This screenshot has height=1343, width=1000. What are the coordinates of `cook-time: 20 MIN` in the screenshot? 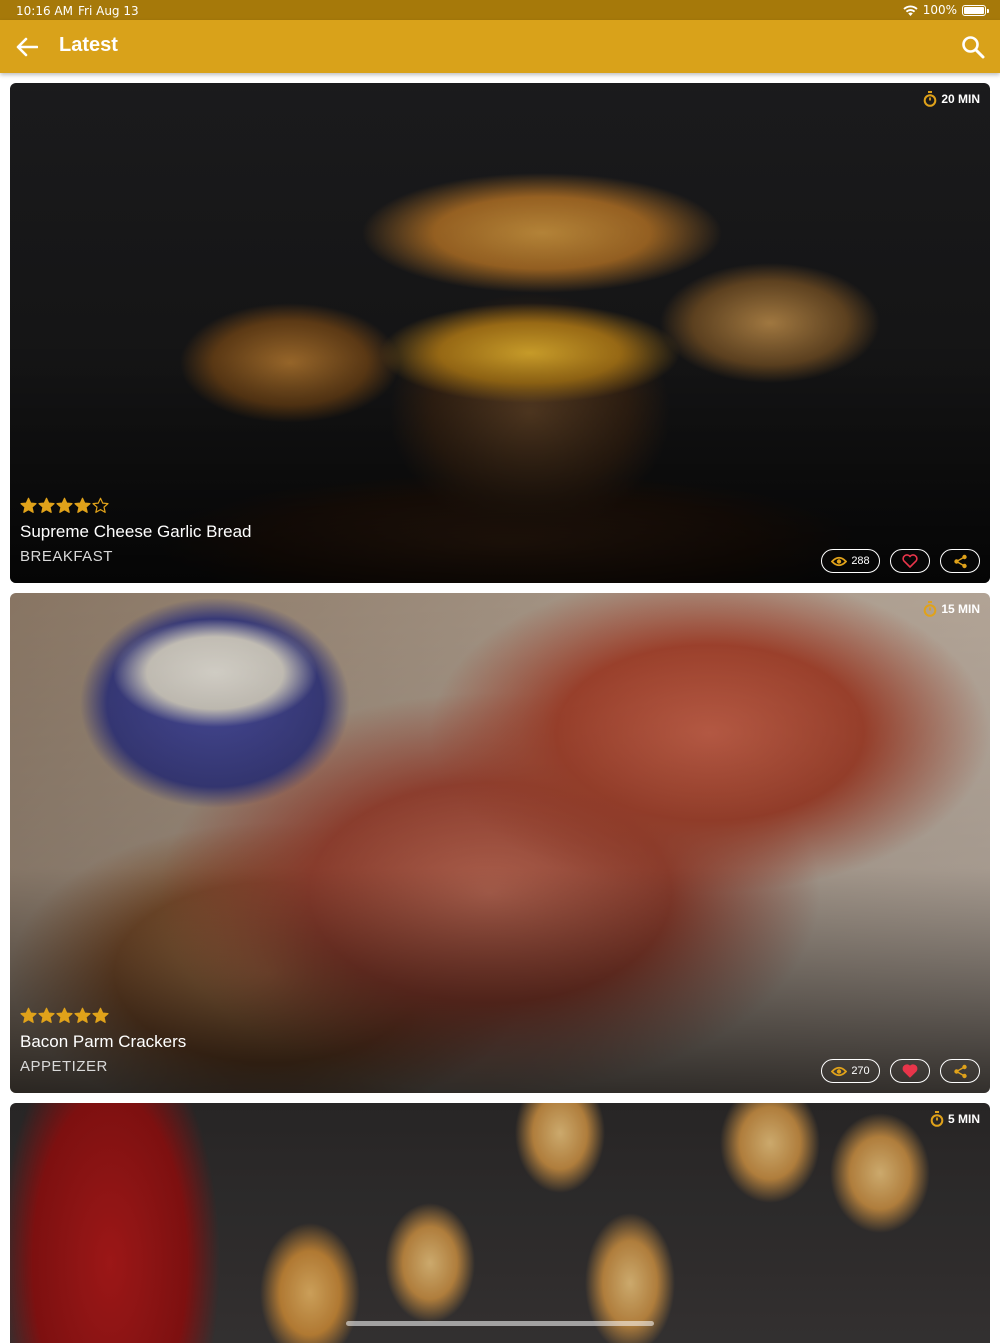 It's located at (960, 99).